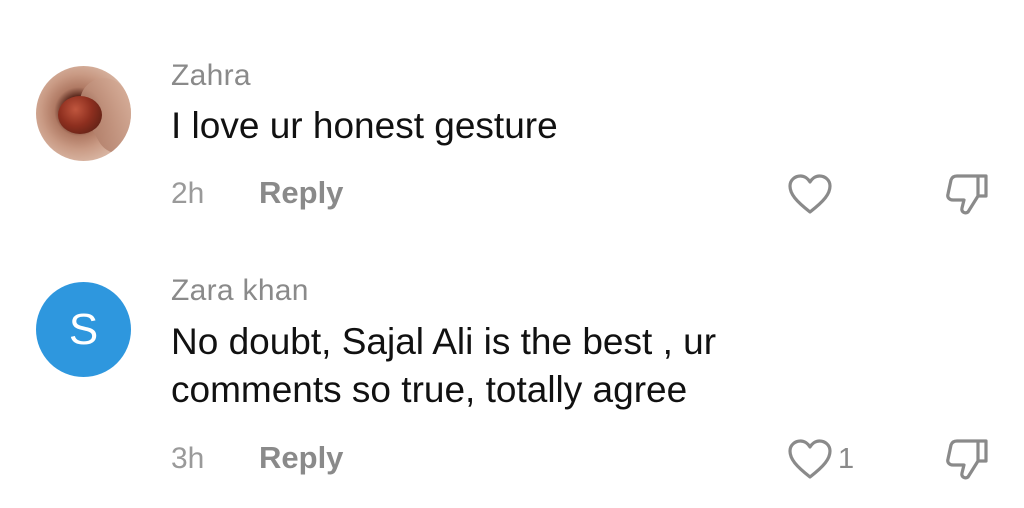  What do you see at coordinates (240, 291) in the screenshot?
I see `comment-username: Zara khan` at bounding box center [240, 291].